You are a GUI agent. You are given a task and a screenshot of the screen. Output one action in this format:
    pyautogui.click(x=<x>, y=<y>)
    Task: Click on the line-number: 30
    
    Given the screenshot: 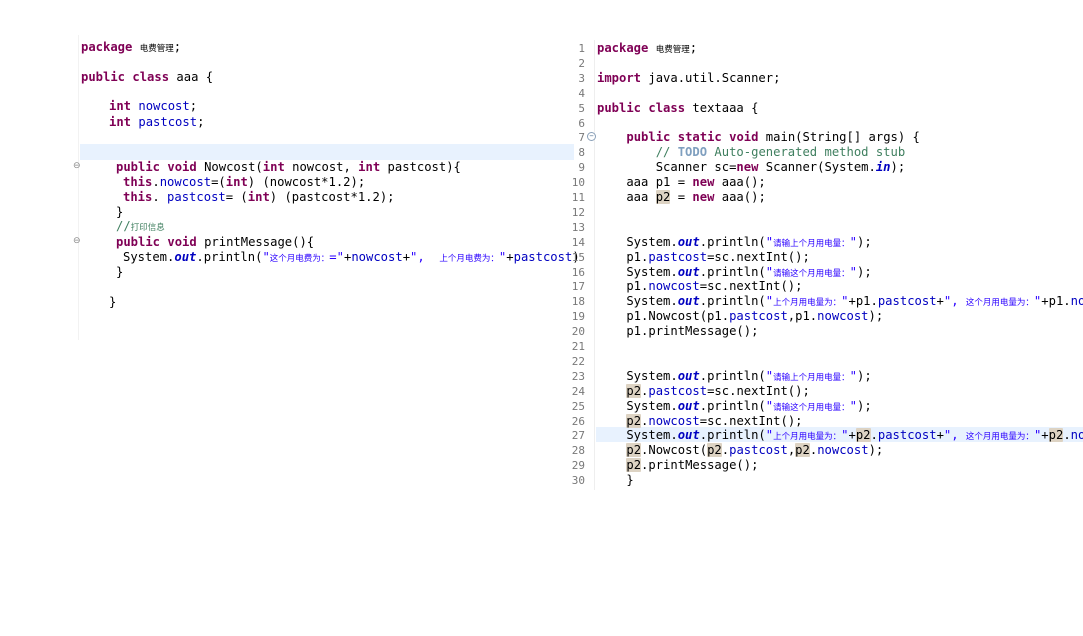 What is the action you would take?
    pyautogui.click(x=578, y=481)
    